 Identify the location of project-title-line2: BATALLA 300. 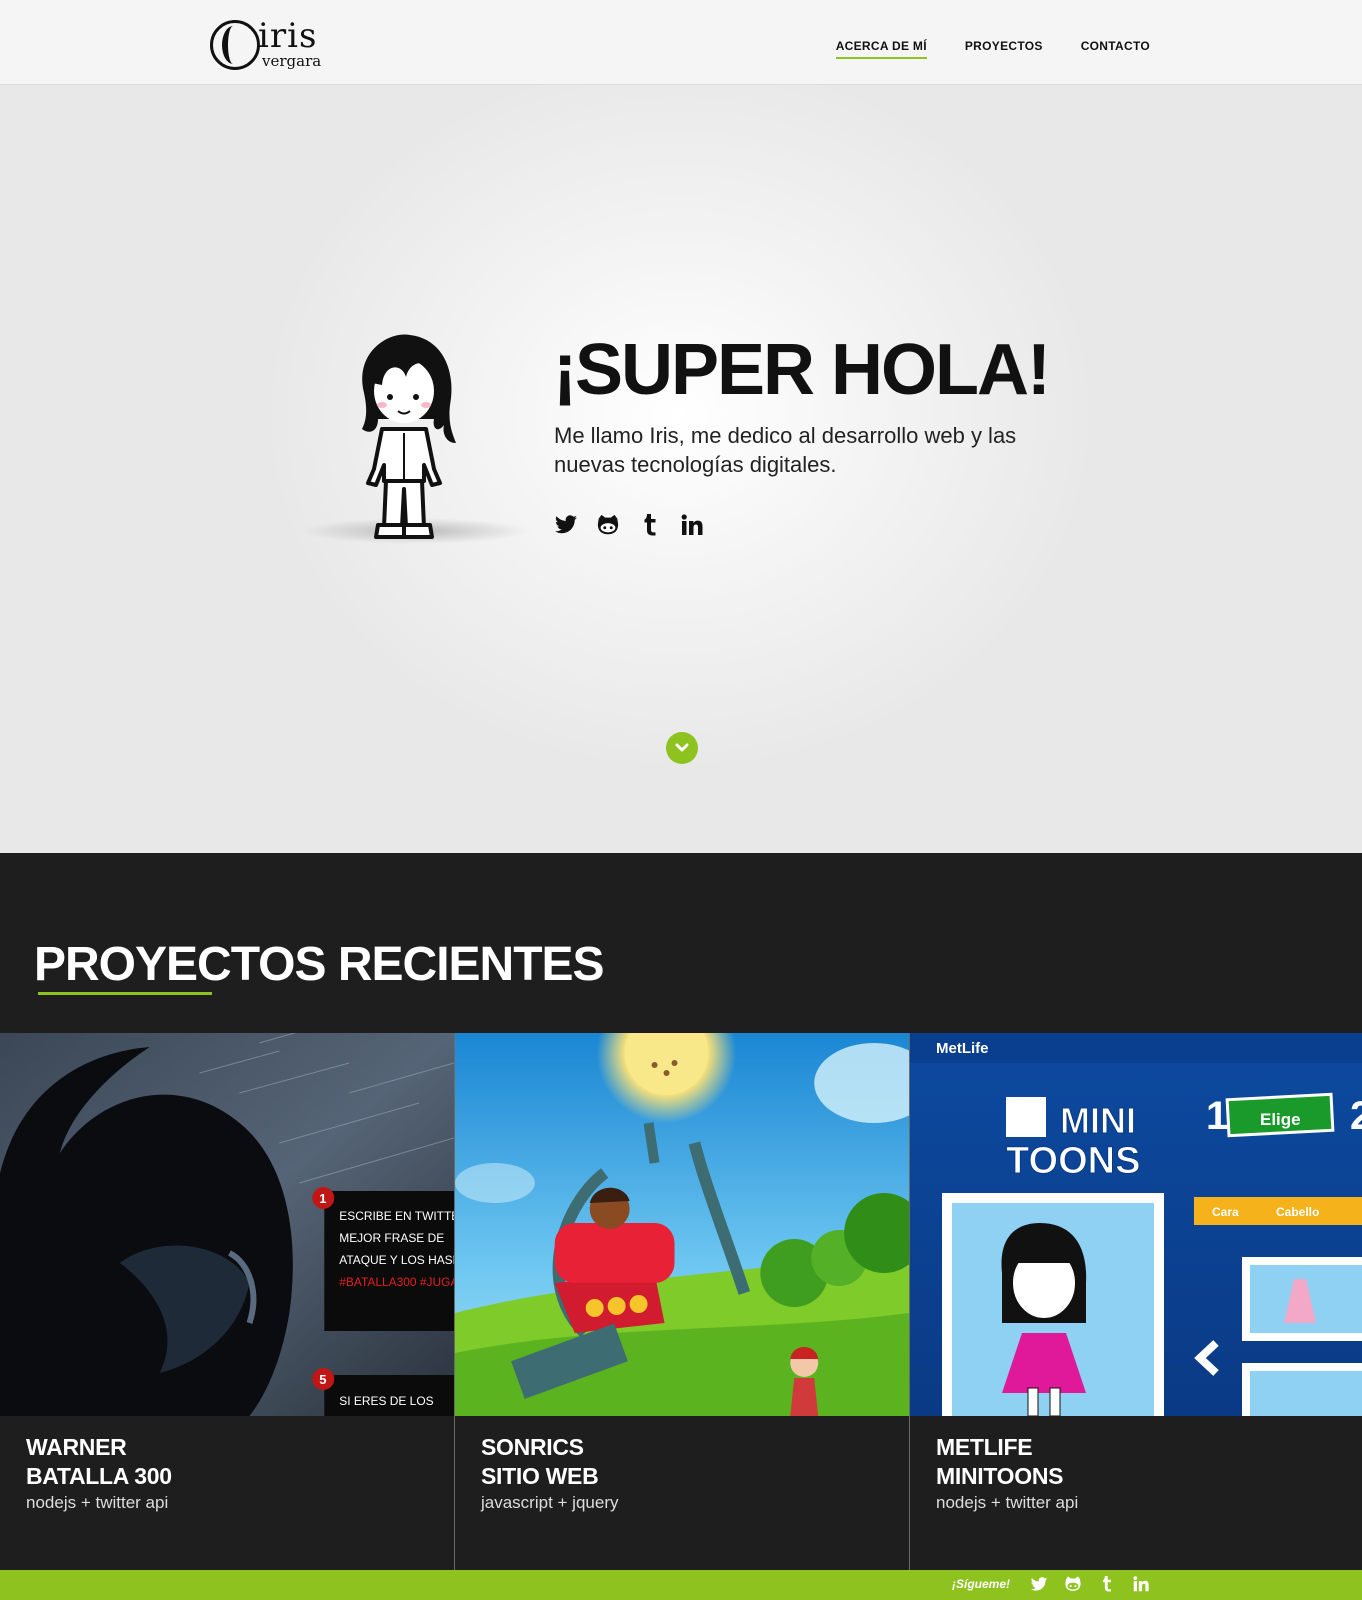
(99, 1476).